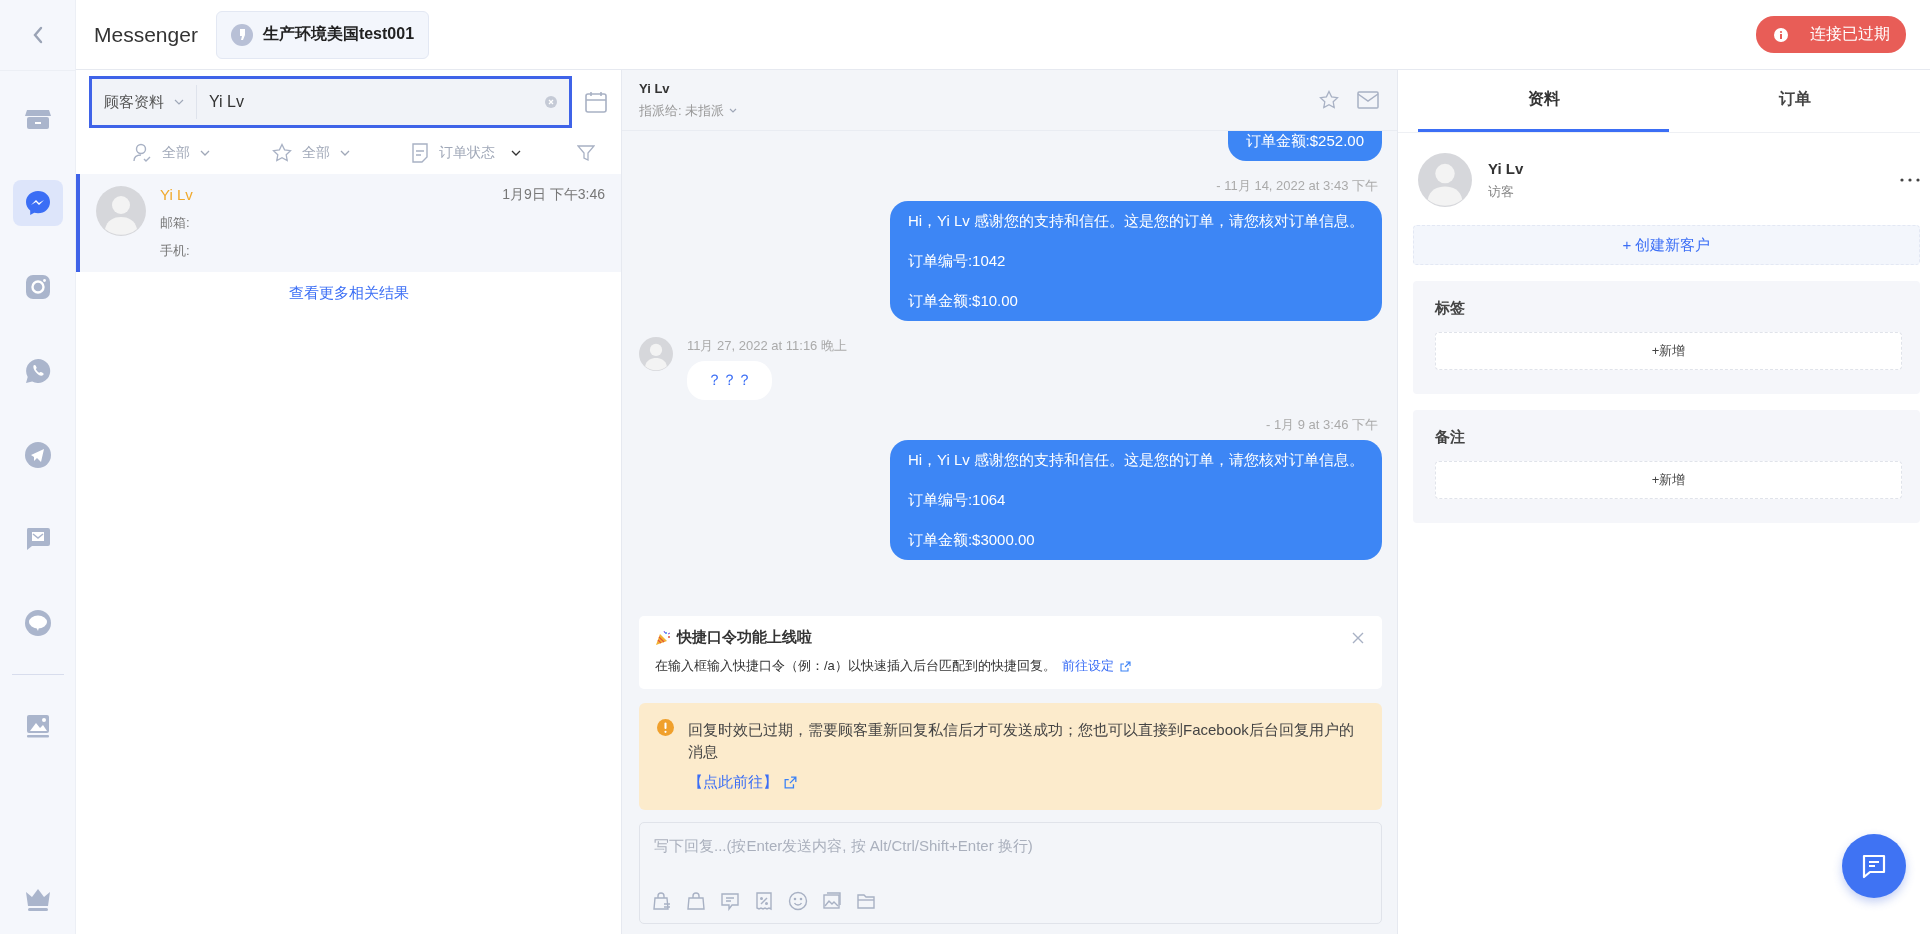 The width and height of the screenshot is (1930, 934). What do you see at coordinates (1450, 437) in the screenshot?
I see `section-title: 备注` at bounding box center [1450, 437].